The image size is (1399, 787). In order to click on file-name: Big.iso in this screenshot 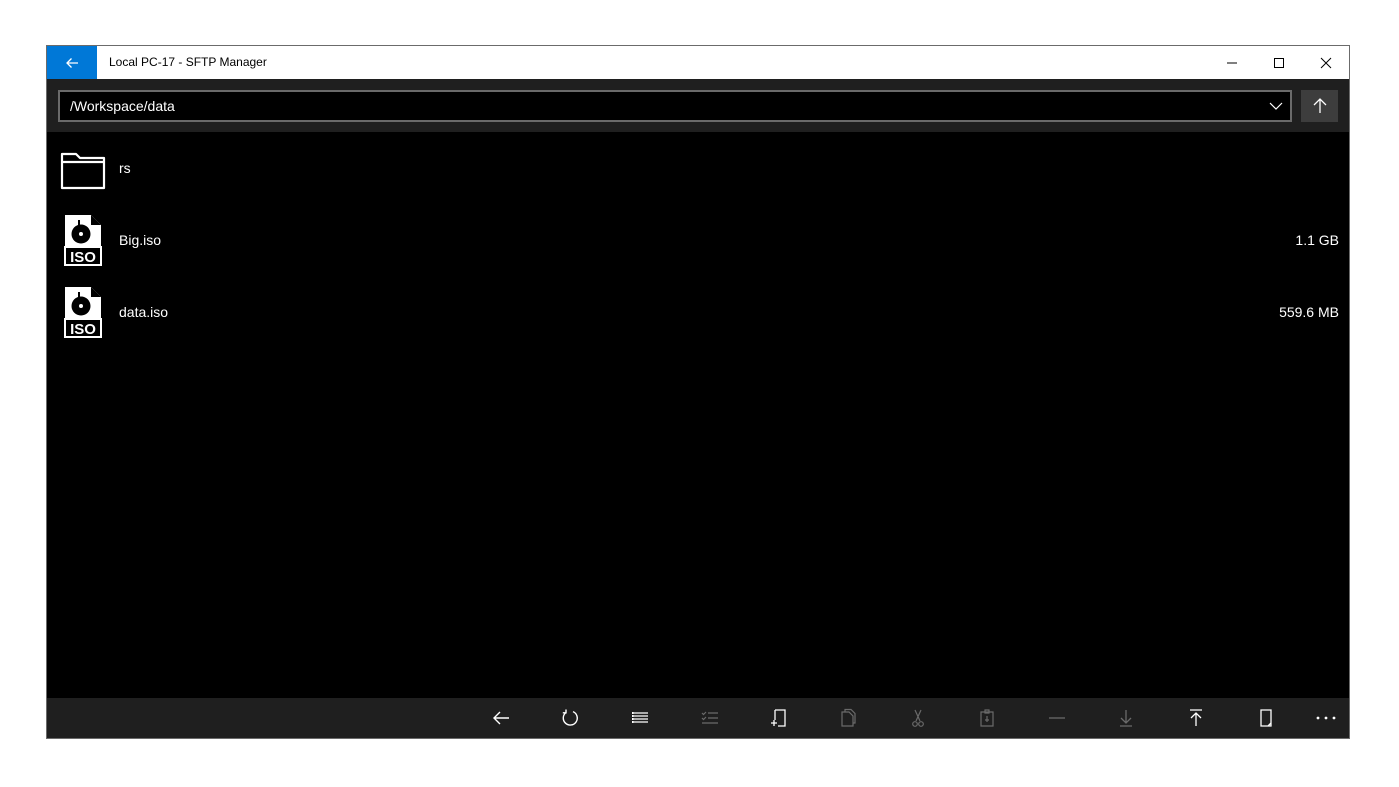, I will do `click(140, 240)`.